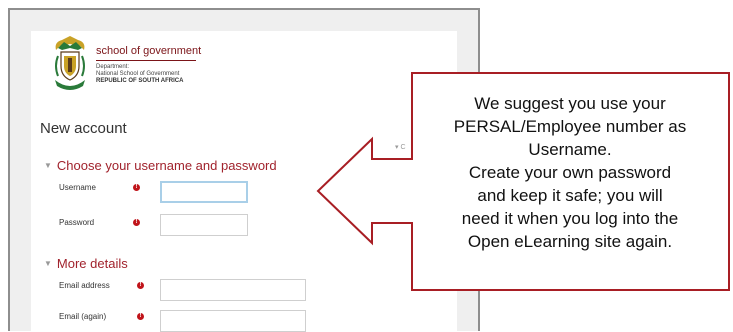  What do you see at coordinates (570, 103) in the screenshot?
I see `callout-line: We suggest you use your` at bounding box center [570, 103].